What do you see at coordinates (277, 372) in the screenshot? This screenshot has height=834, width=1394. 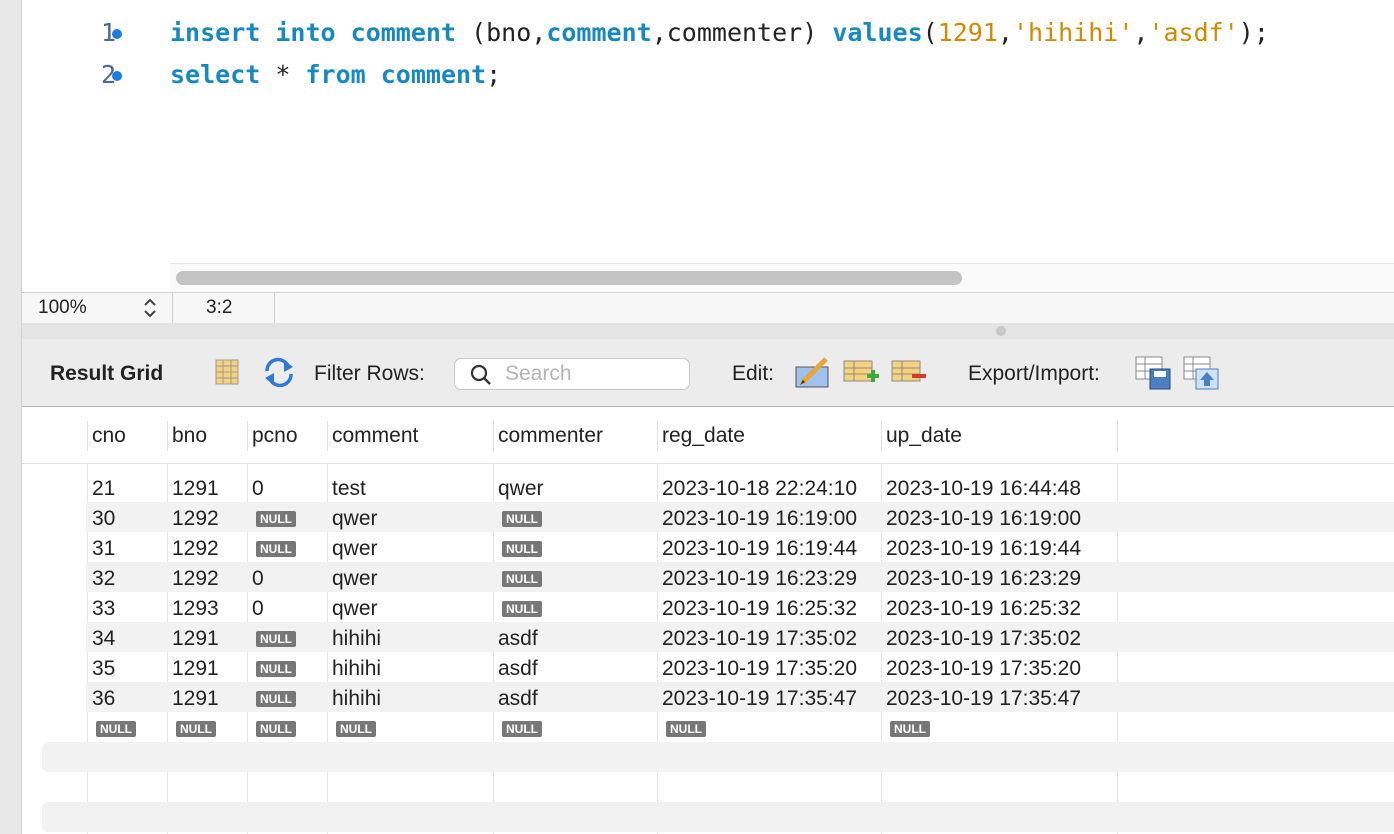 I see `refresh-icon` at bounding box center [277, 372].